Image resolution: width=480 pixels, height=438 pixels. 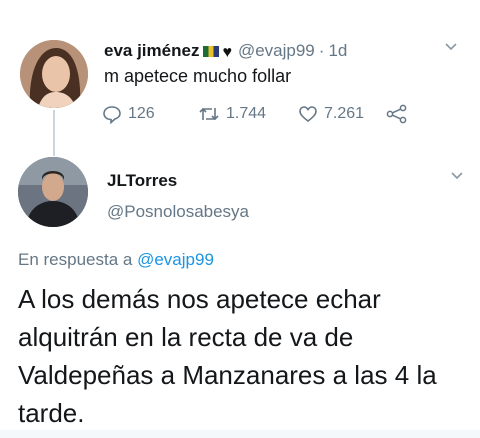 I want to click on avatar-photo-eva, so click(x=54, y=74).